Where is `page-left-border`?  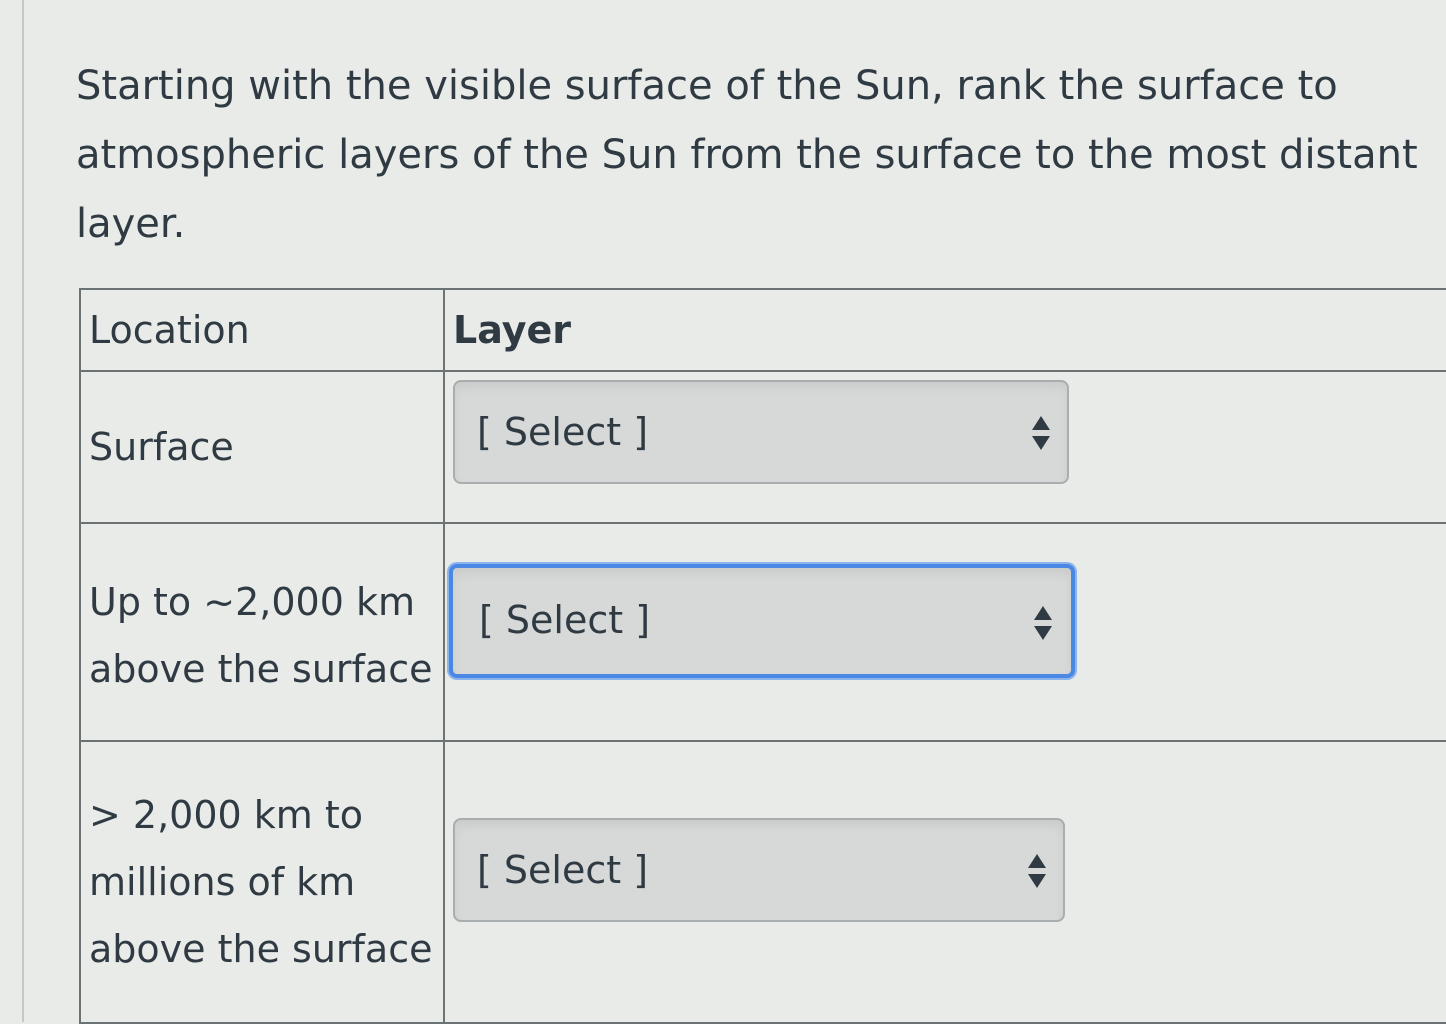 page-left-border is located at coordinates (23, 511).